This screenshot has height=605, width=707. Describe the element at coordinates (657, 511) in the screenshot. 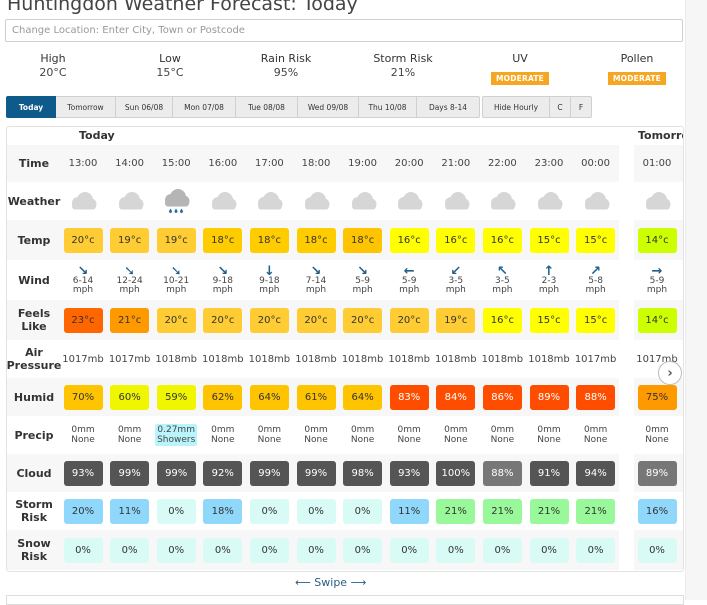

I see `storm-cell: 16%` at that location.